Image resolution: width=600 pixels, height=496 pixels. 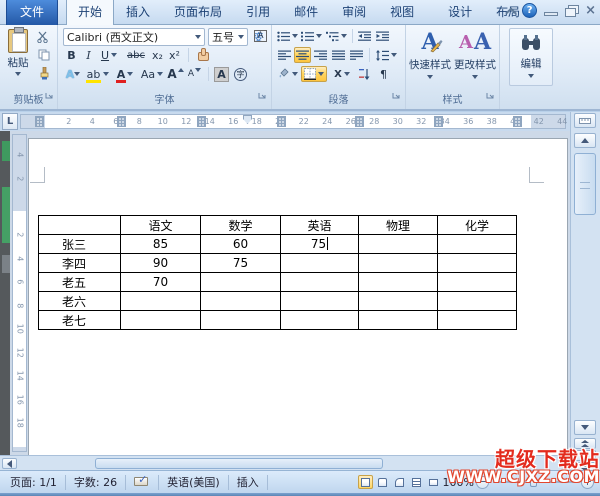 I want to click on paste-button: 粘贴, so click(x=18, y=55).